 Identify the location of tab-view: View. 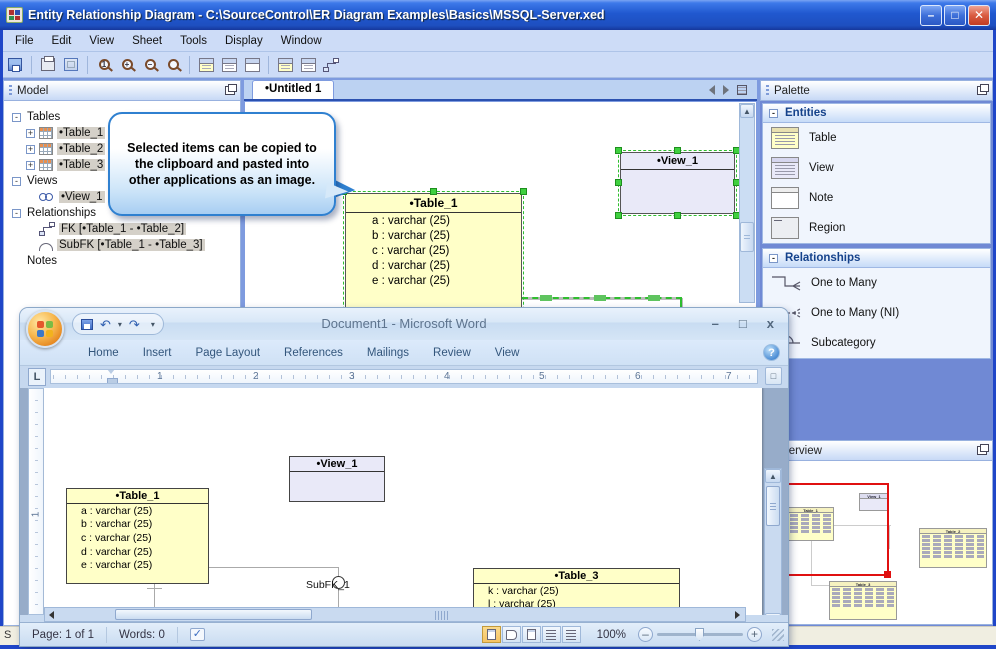
(507, 353).